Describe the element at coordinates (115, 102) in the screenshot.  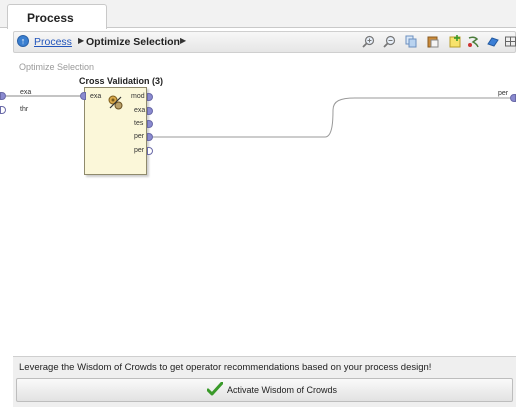
I see `cross-validation-icon` at that location.